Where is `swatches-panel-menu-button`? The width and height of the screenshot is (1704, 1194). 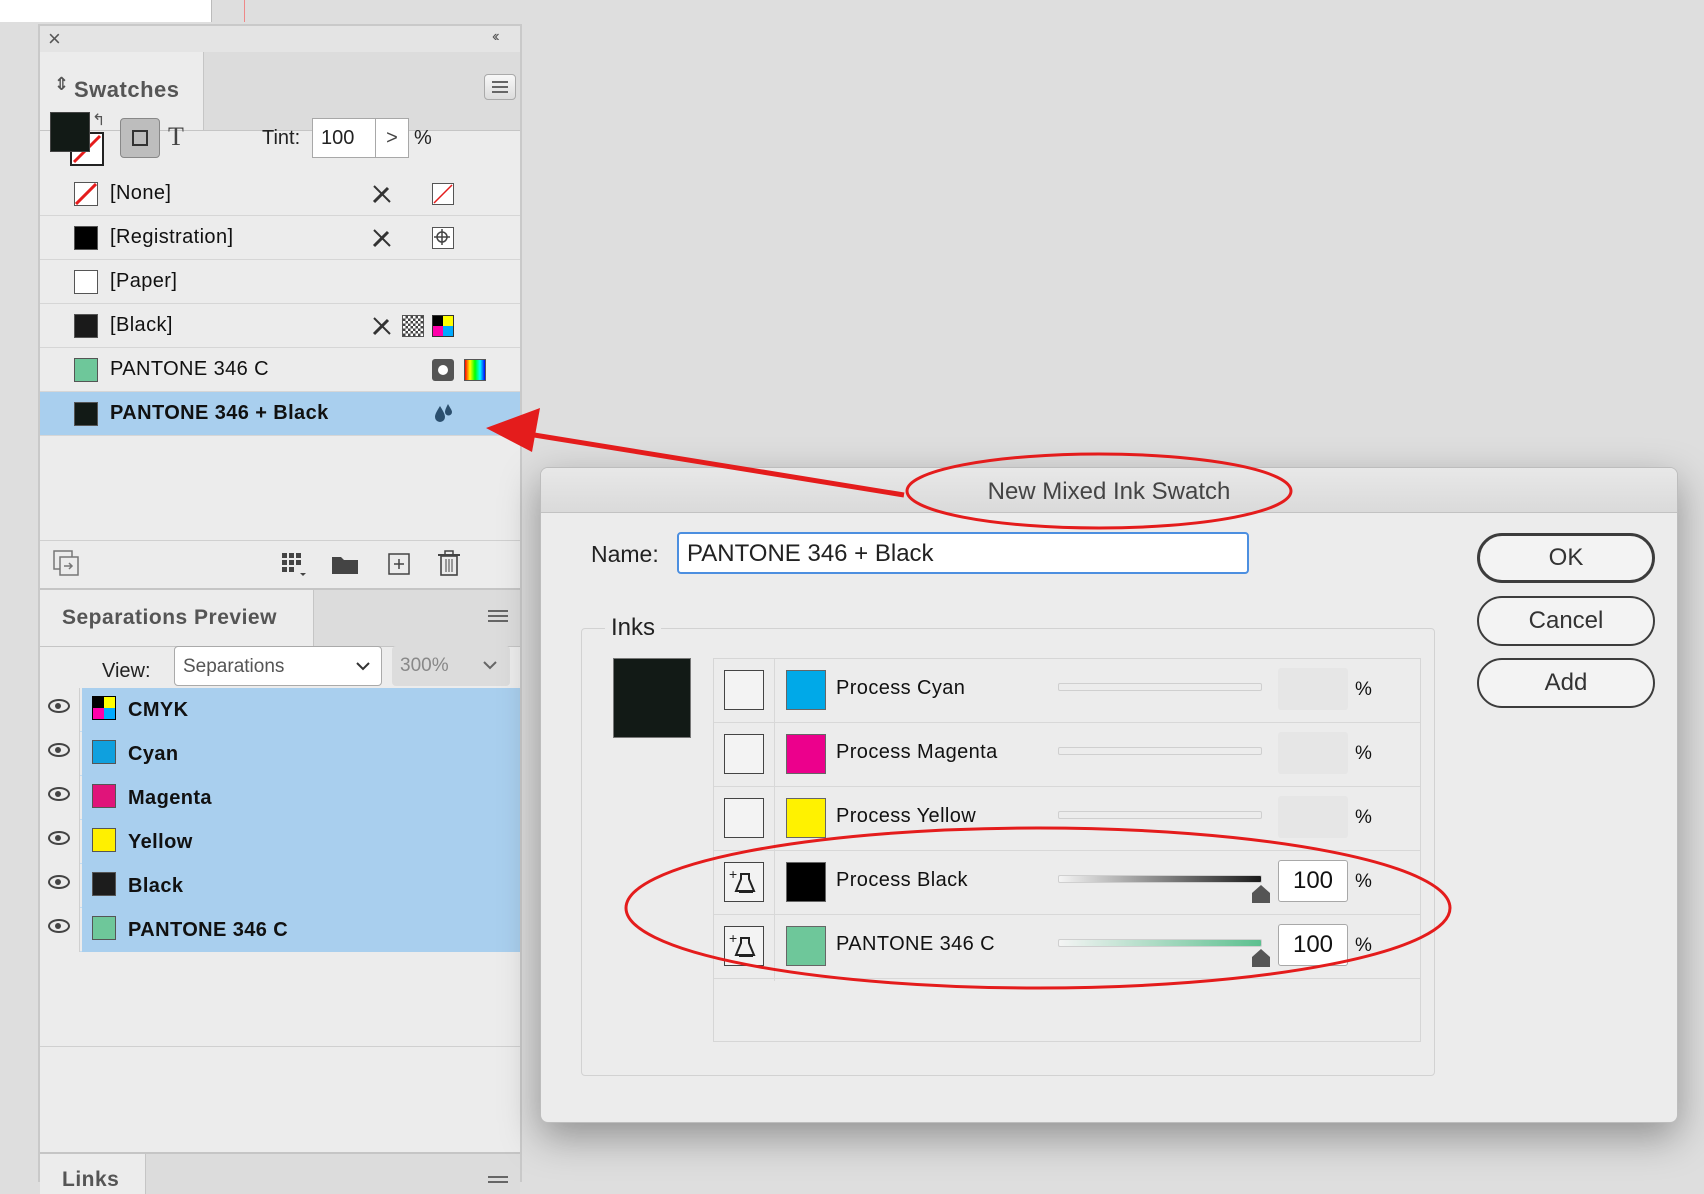
swatches-panel-menu-button is located at coordinates (500, 87).